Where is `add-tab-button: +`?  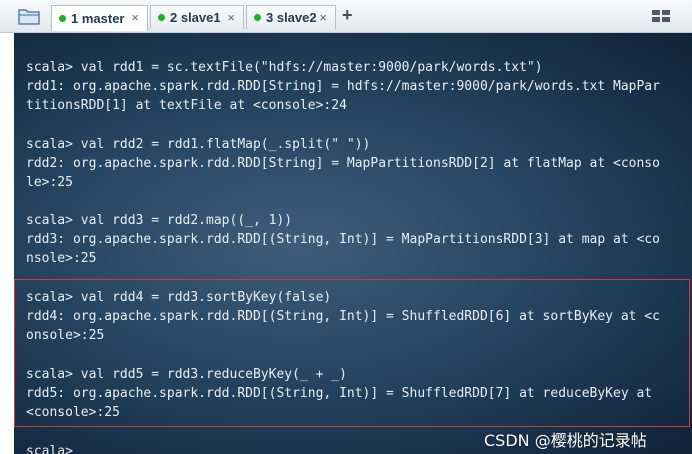
add-tab-button: + is located at coordinates (347, 15).